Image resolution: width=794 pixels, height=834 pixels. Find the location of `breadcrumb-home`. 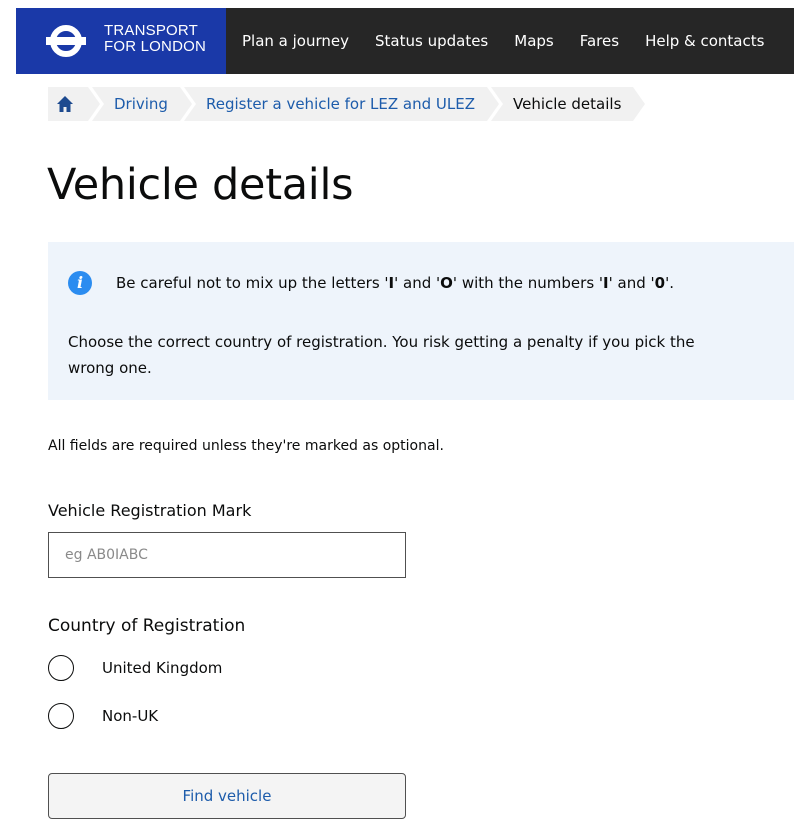

breadcrumb-home is located at coordinates (74, 104).